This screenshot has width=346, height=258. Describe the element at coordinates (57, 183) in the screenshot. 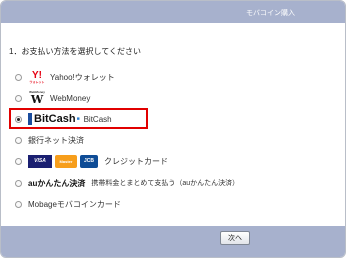

I see `au-easy-payment-logo-icon: auかんたん決済` at that location.